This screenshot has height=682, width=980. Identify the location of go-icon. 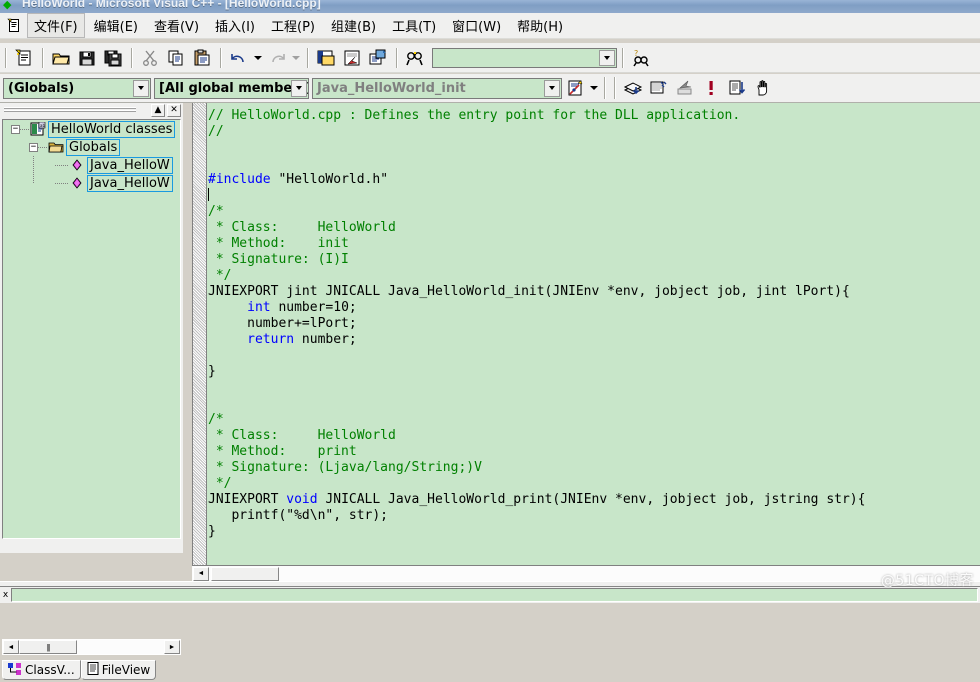
(737, 88).